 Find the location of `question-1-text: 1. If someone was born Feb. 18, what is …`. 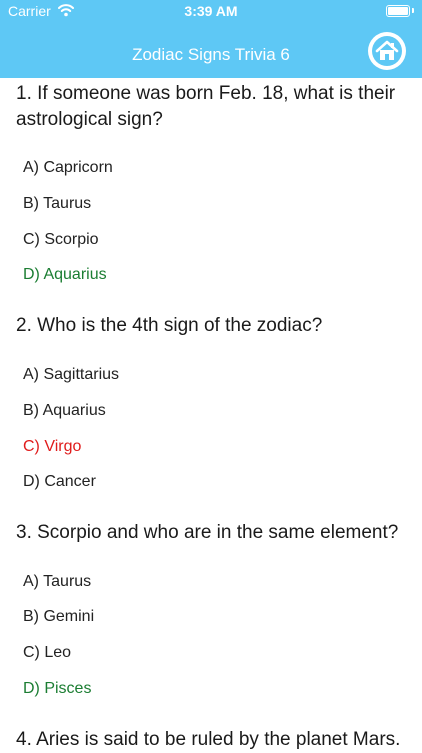

question-1-text: 1. If someone was born Feb. 18, what is … is located at coordinates (206, 106).